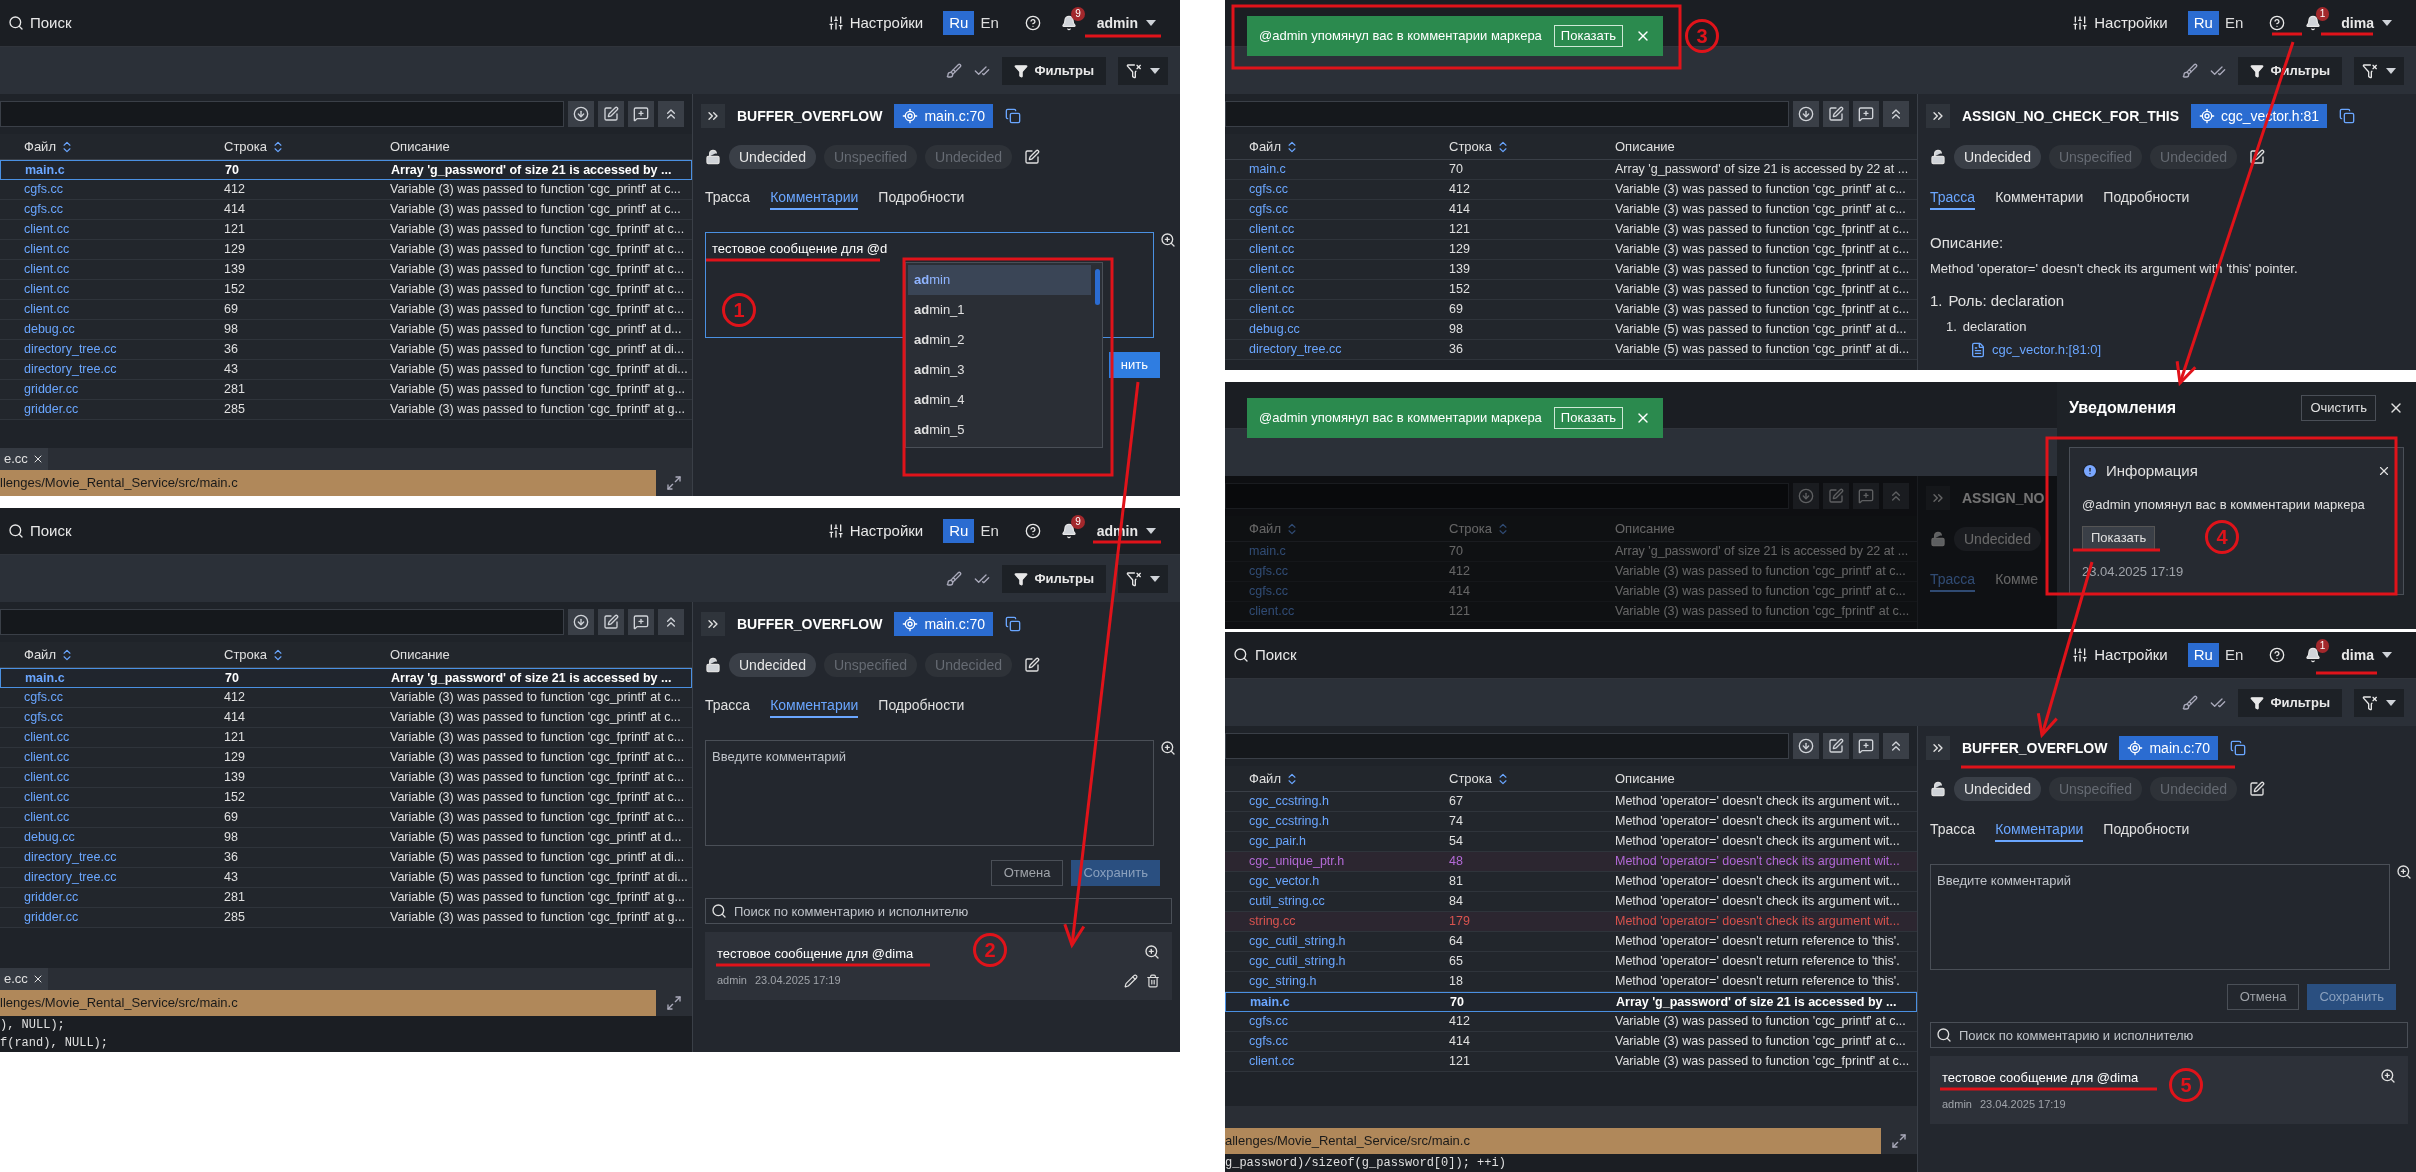 The height and width of the screenshot is (1172, 2416). What do you see at coordinates (1507, 496) in the screenshot?
I see `table-search-field` at bounding box center [1507, 496].